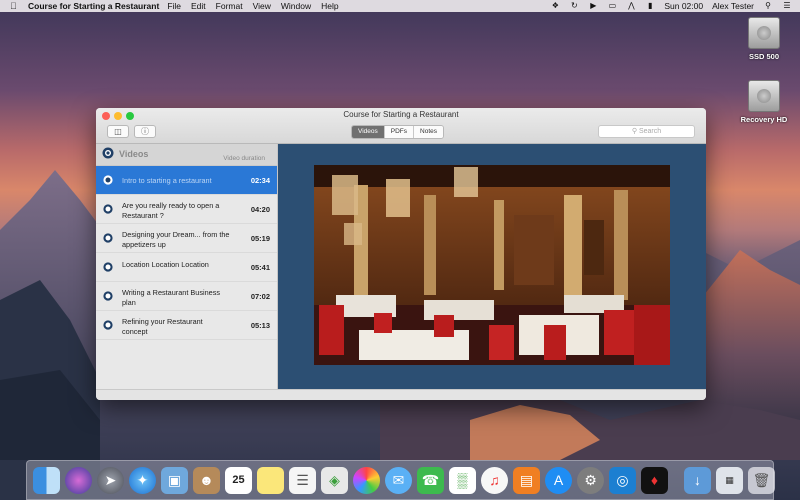 The width and height of the screenshot is (800, 500). I want to click on menu-edit: Edit, so click(198, 6).